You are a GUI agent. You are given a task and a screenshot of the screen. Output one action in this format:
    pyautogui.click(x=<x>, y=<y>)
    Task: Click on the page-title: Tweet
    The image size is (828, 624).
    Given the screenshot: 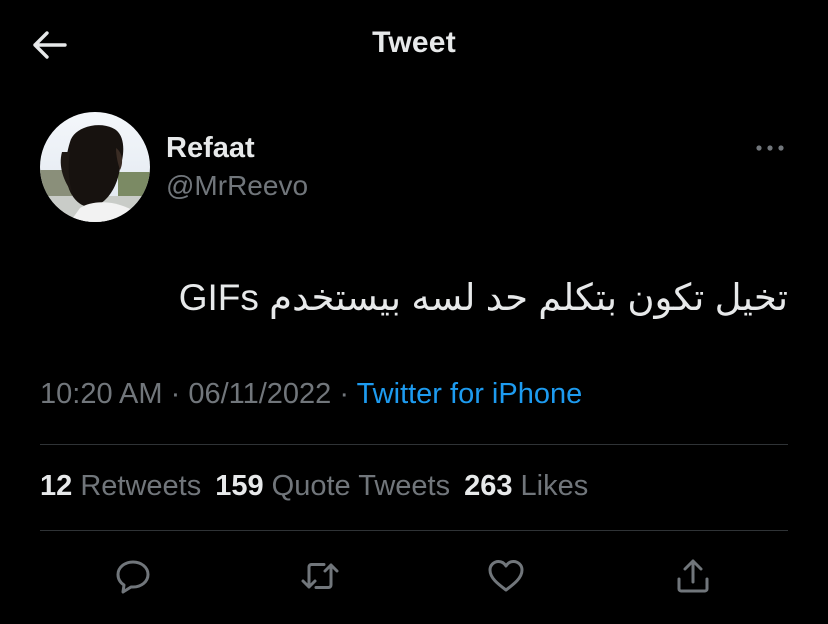 What is the action you would take?
    pyautogui.click(x=414, y=42)
    